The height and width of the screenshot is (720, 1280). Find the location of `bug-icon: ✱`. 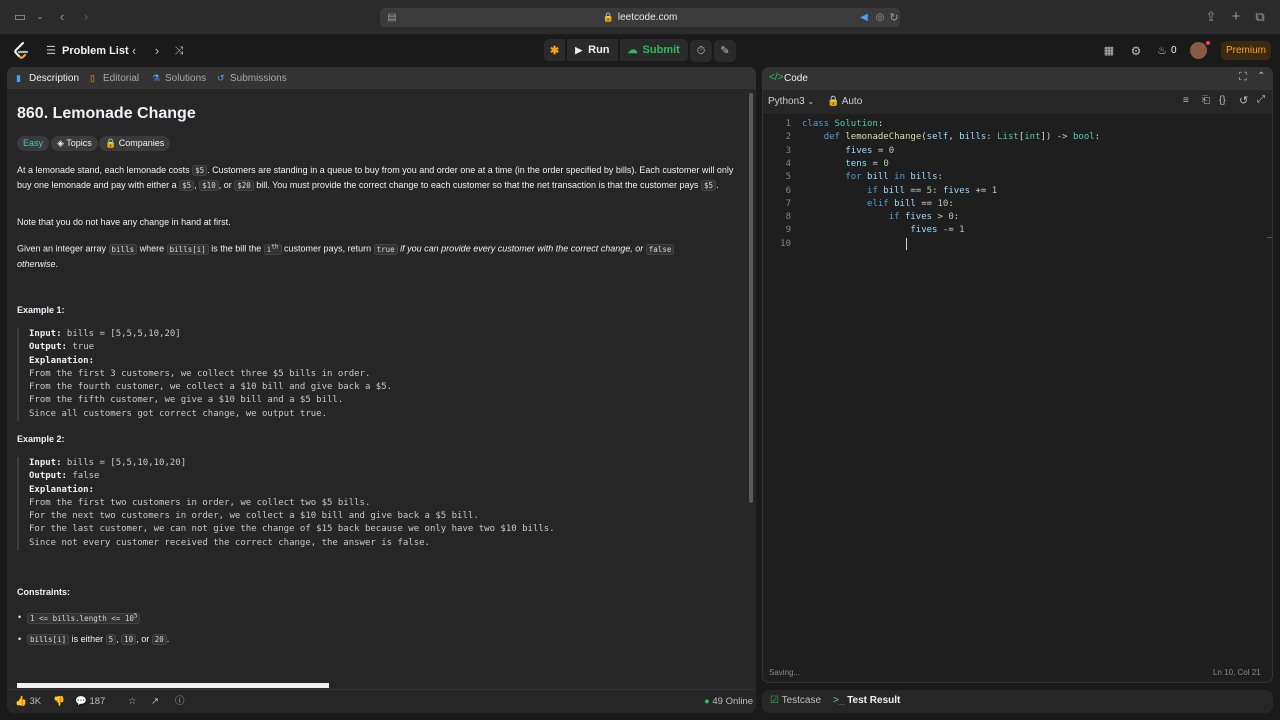

bug-icon: ✱ is located at coordinates (555, 50).